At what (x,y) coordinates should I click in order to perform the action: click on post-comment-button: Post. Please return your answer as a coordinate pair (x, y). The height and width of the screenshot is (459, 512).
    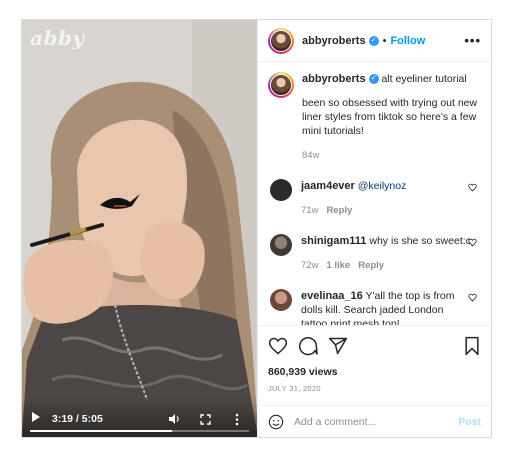
    Looking at the image, I should click on (469, 422).